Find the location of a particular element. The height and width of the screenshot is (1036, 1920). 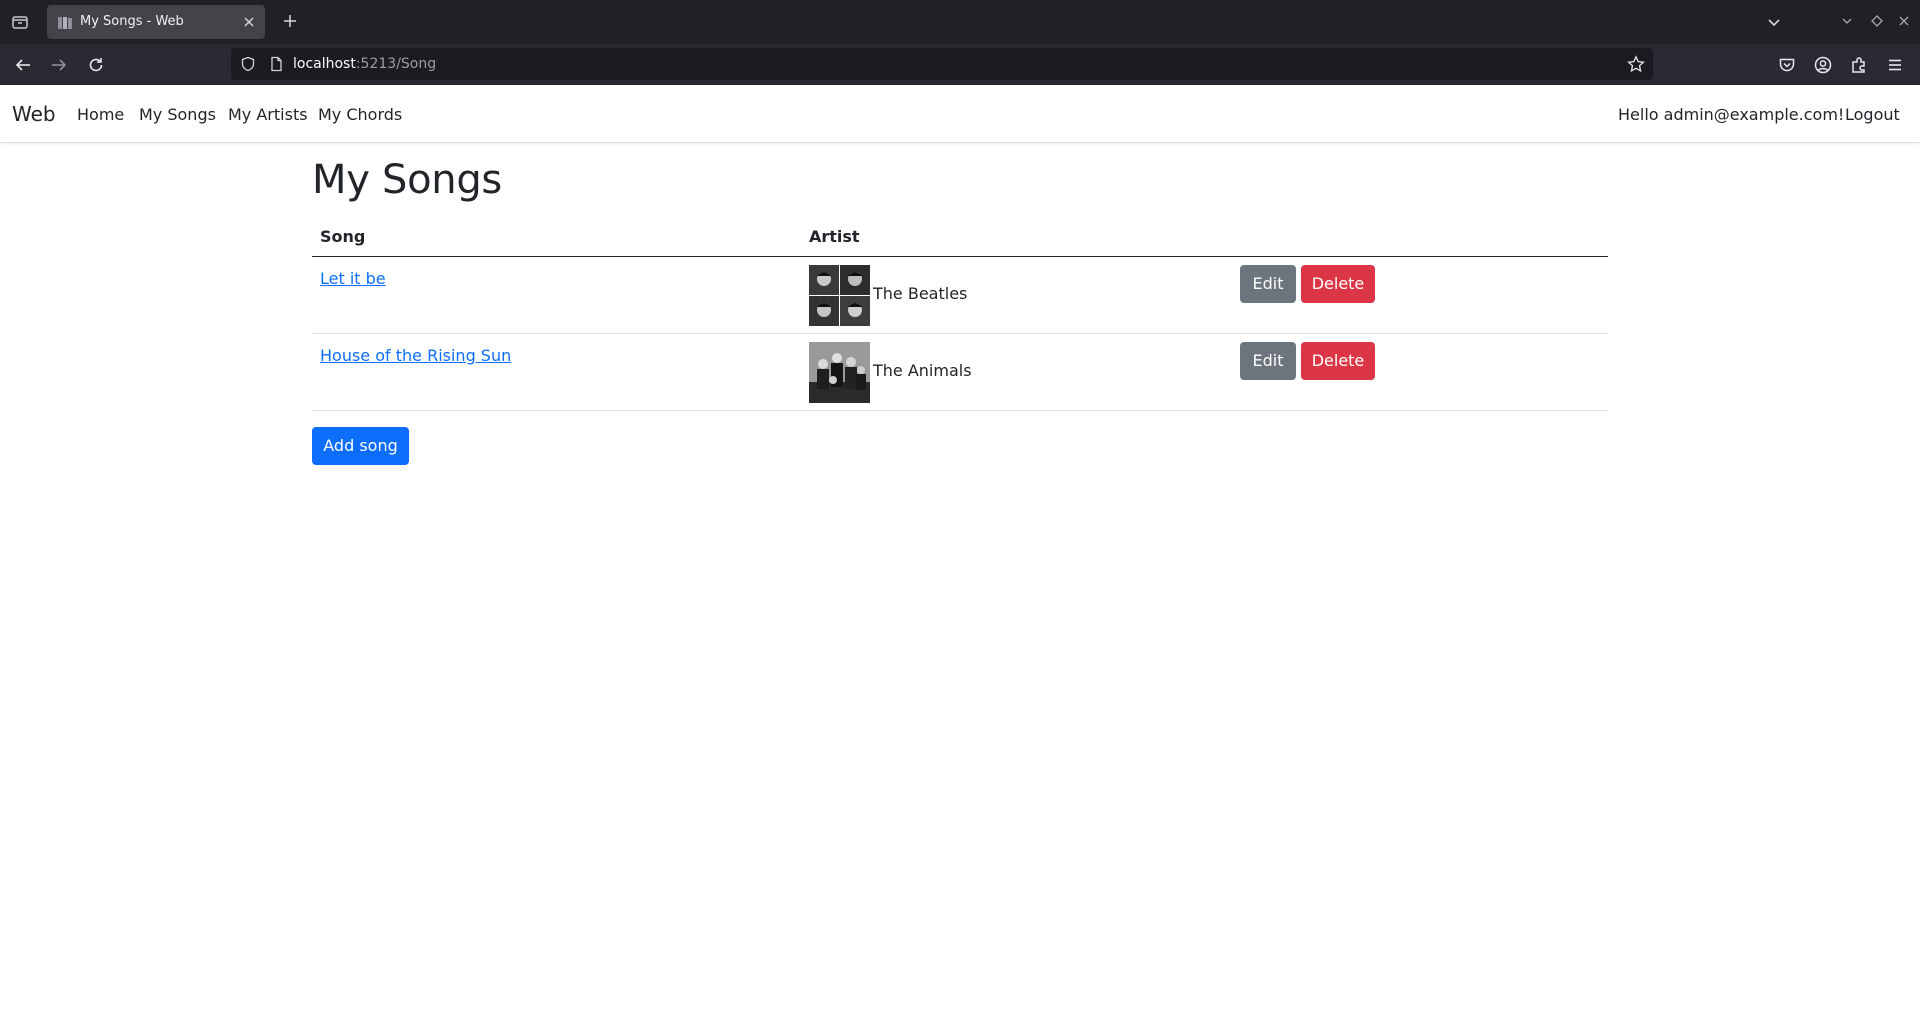

account-icon is located at coordinates (1823, 65).